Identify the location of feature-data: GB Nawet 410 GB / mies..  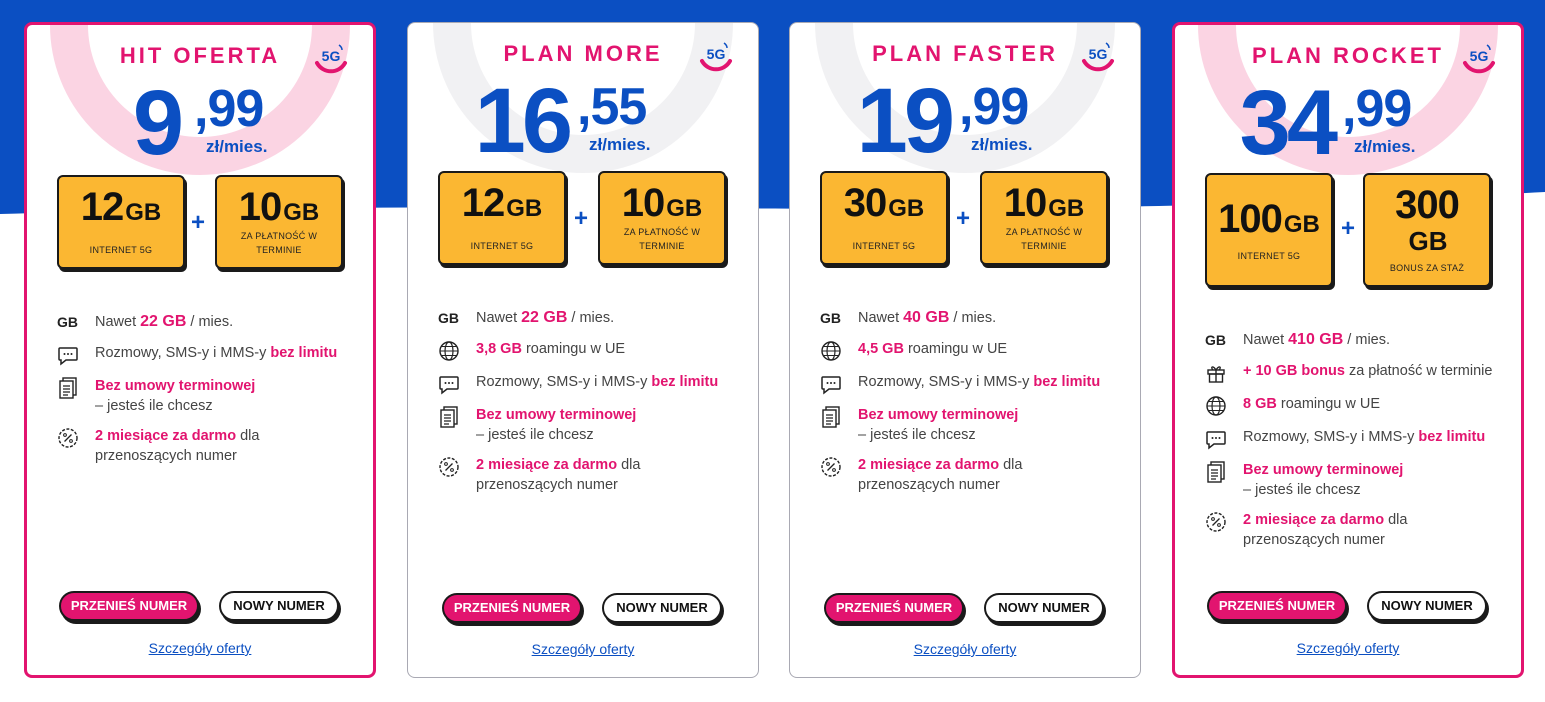
(1353, 340).